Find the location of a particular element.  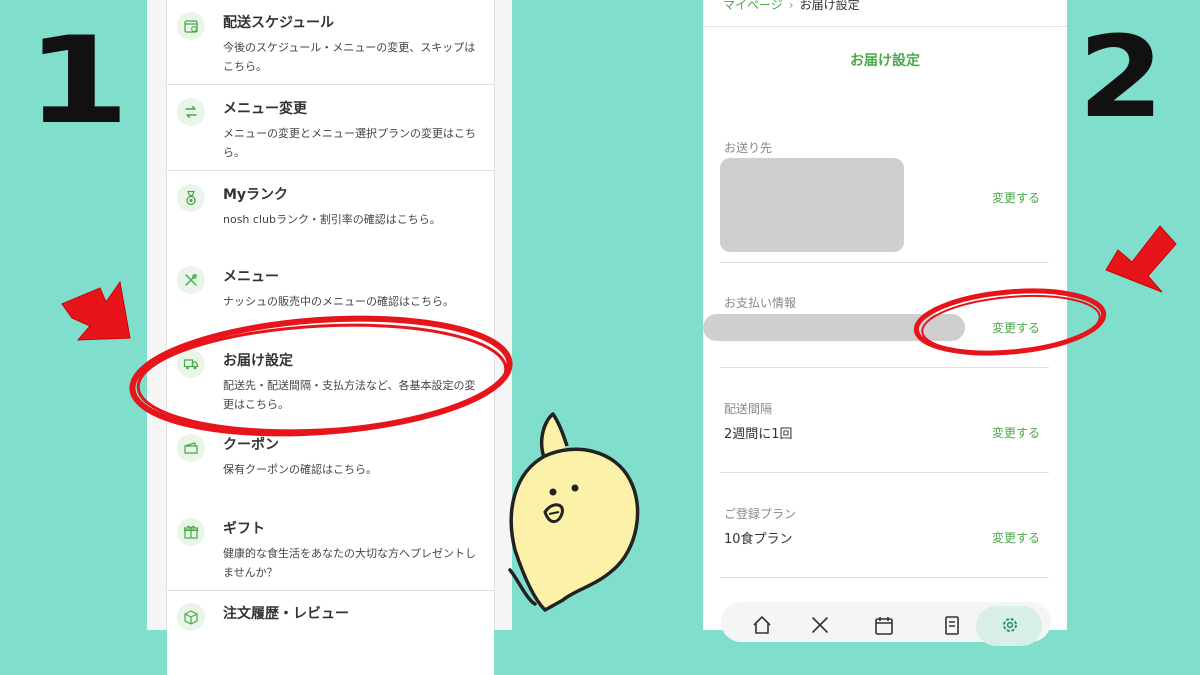

menu-item-my-rank: Myランク nosh clubランク・割引率の確認はこちら。 is located at coordinates (330, 214).